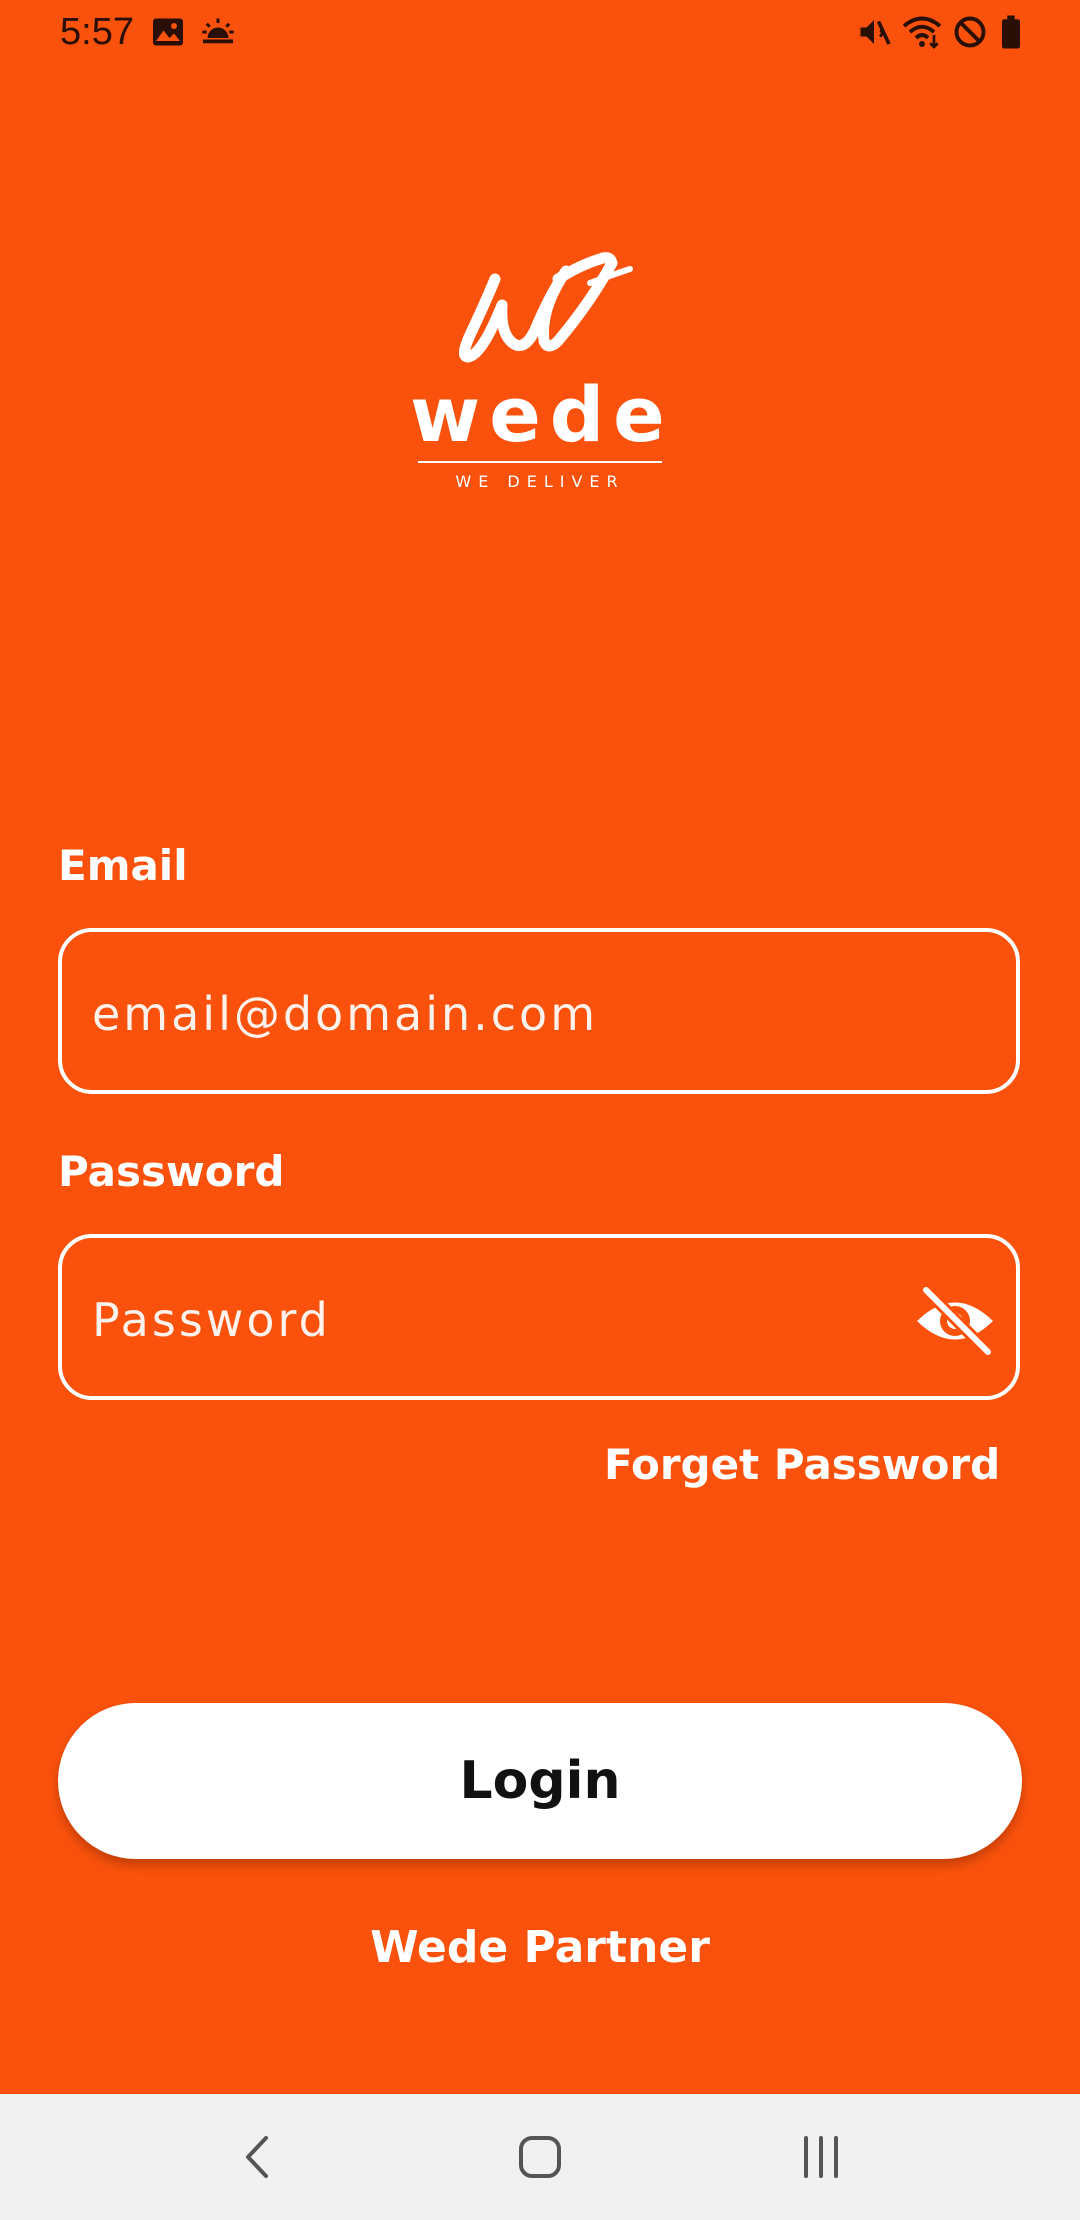 This screenshot has height=2220, width=1080. What do you see at coordinates (546, 307) in the screenshot?
I see `script-w-icon` at bounding box center [546, 307].